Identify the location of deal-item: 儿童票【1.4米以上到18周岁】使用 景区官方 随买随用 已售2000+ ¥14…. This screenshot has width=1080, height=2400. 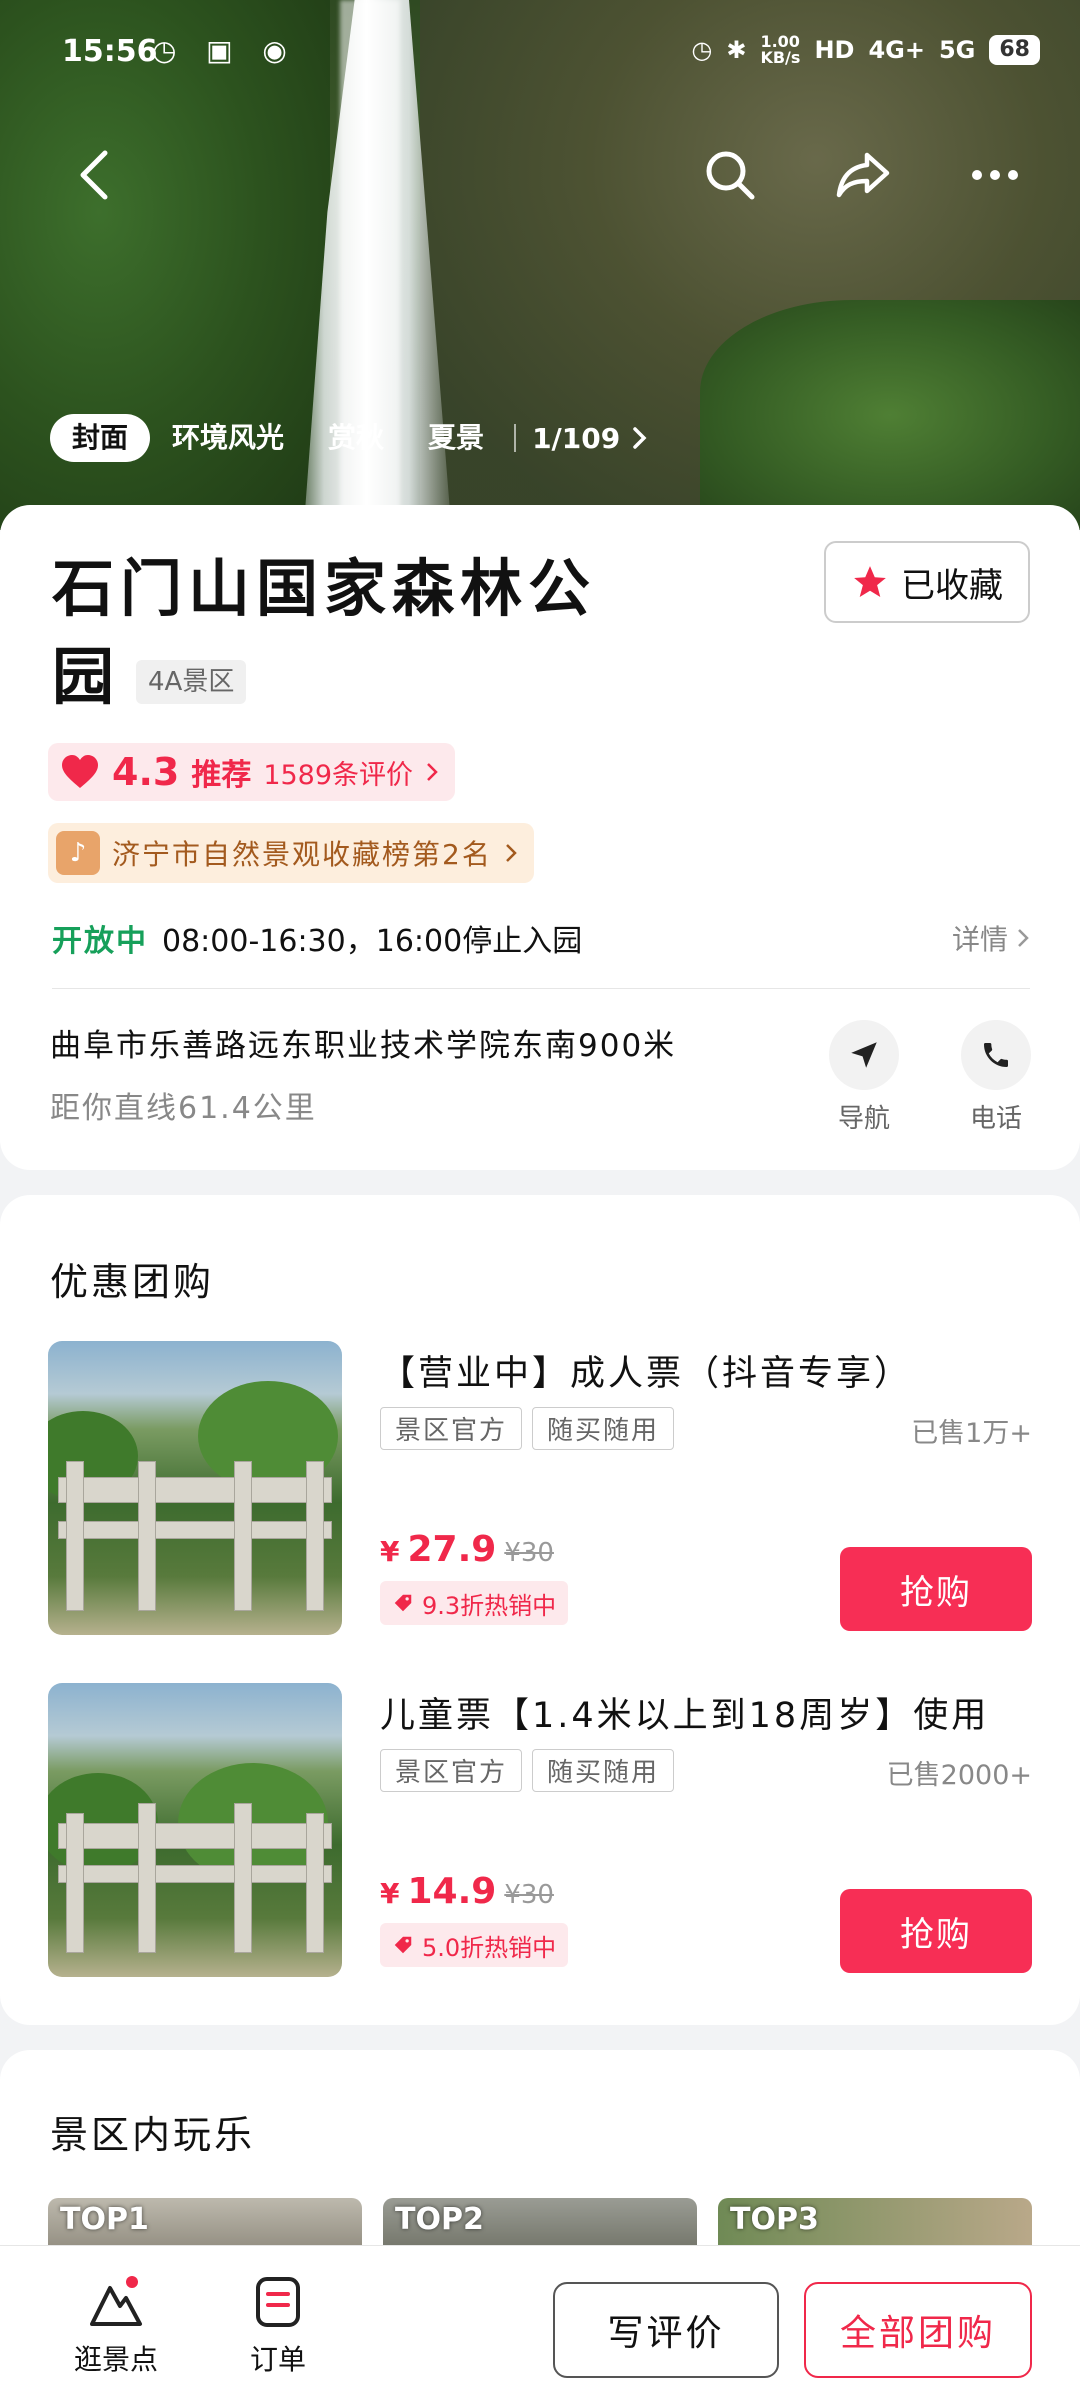
(540, 1831).